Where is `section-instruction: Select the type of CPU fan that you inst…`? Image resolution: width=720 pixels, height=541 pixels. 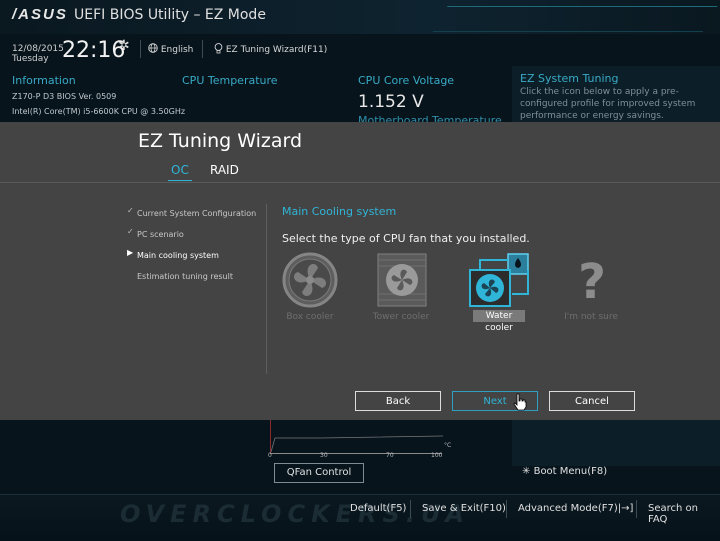
section-instruction: Select the type of CPU fan that you inst… is located at coordinates (406, 238).